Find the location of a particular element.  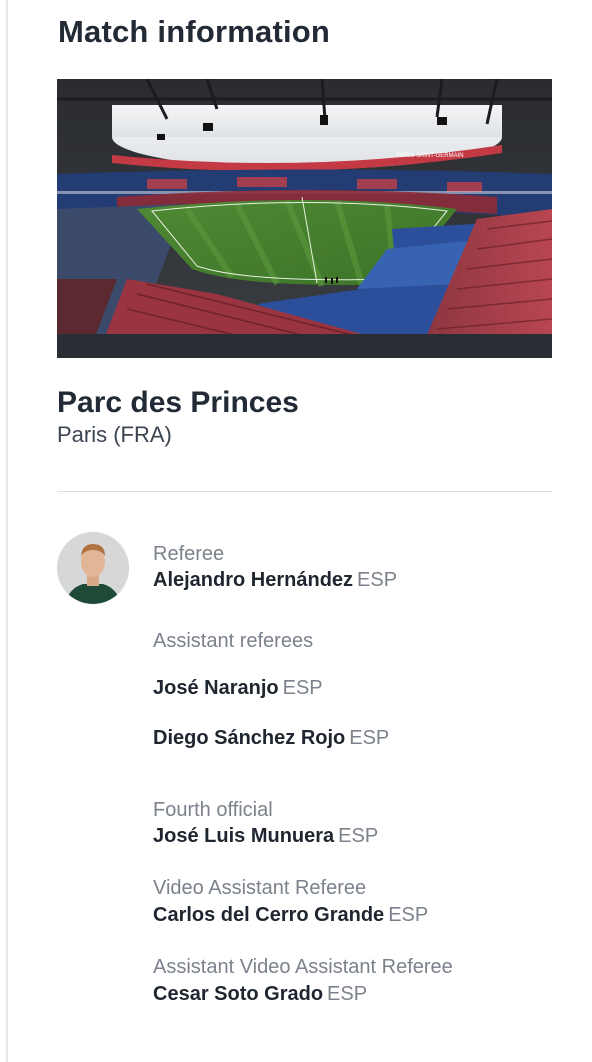

referee-name: Alejandro Hernández is located at coordinates (253, 580).